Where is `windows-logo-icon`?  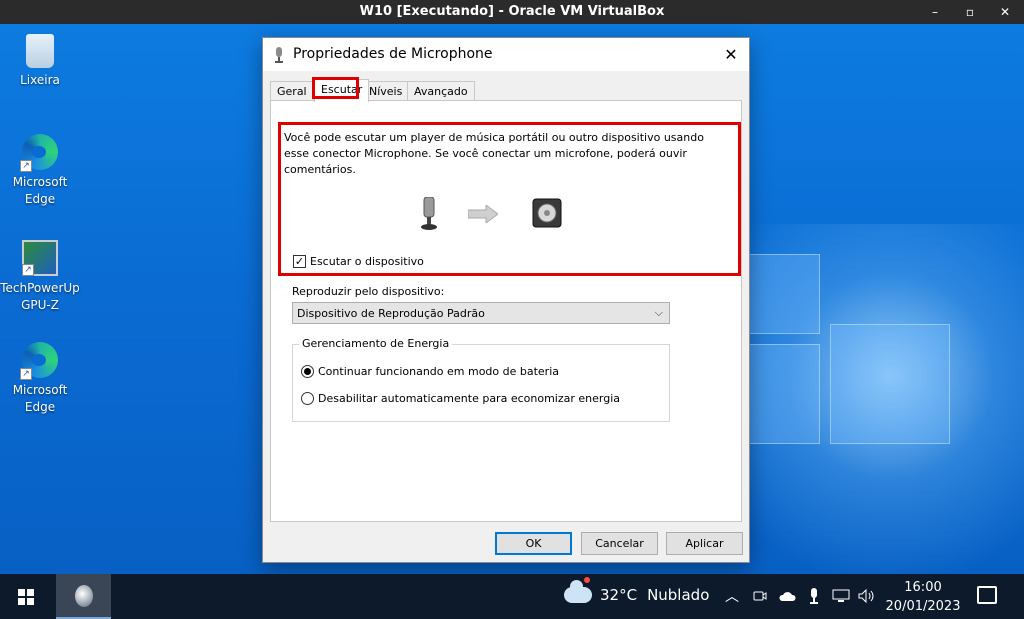
windows-logo-icon is located at coordinates (26, 596).